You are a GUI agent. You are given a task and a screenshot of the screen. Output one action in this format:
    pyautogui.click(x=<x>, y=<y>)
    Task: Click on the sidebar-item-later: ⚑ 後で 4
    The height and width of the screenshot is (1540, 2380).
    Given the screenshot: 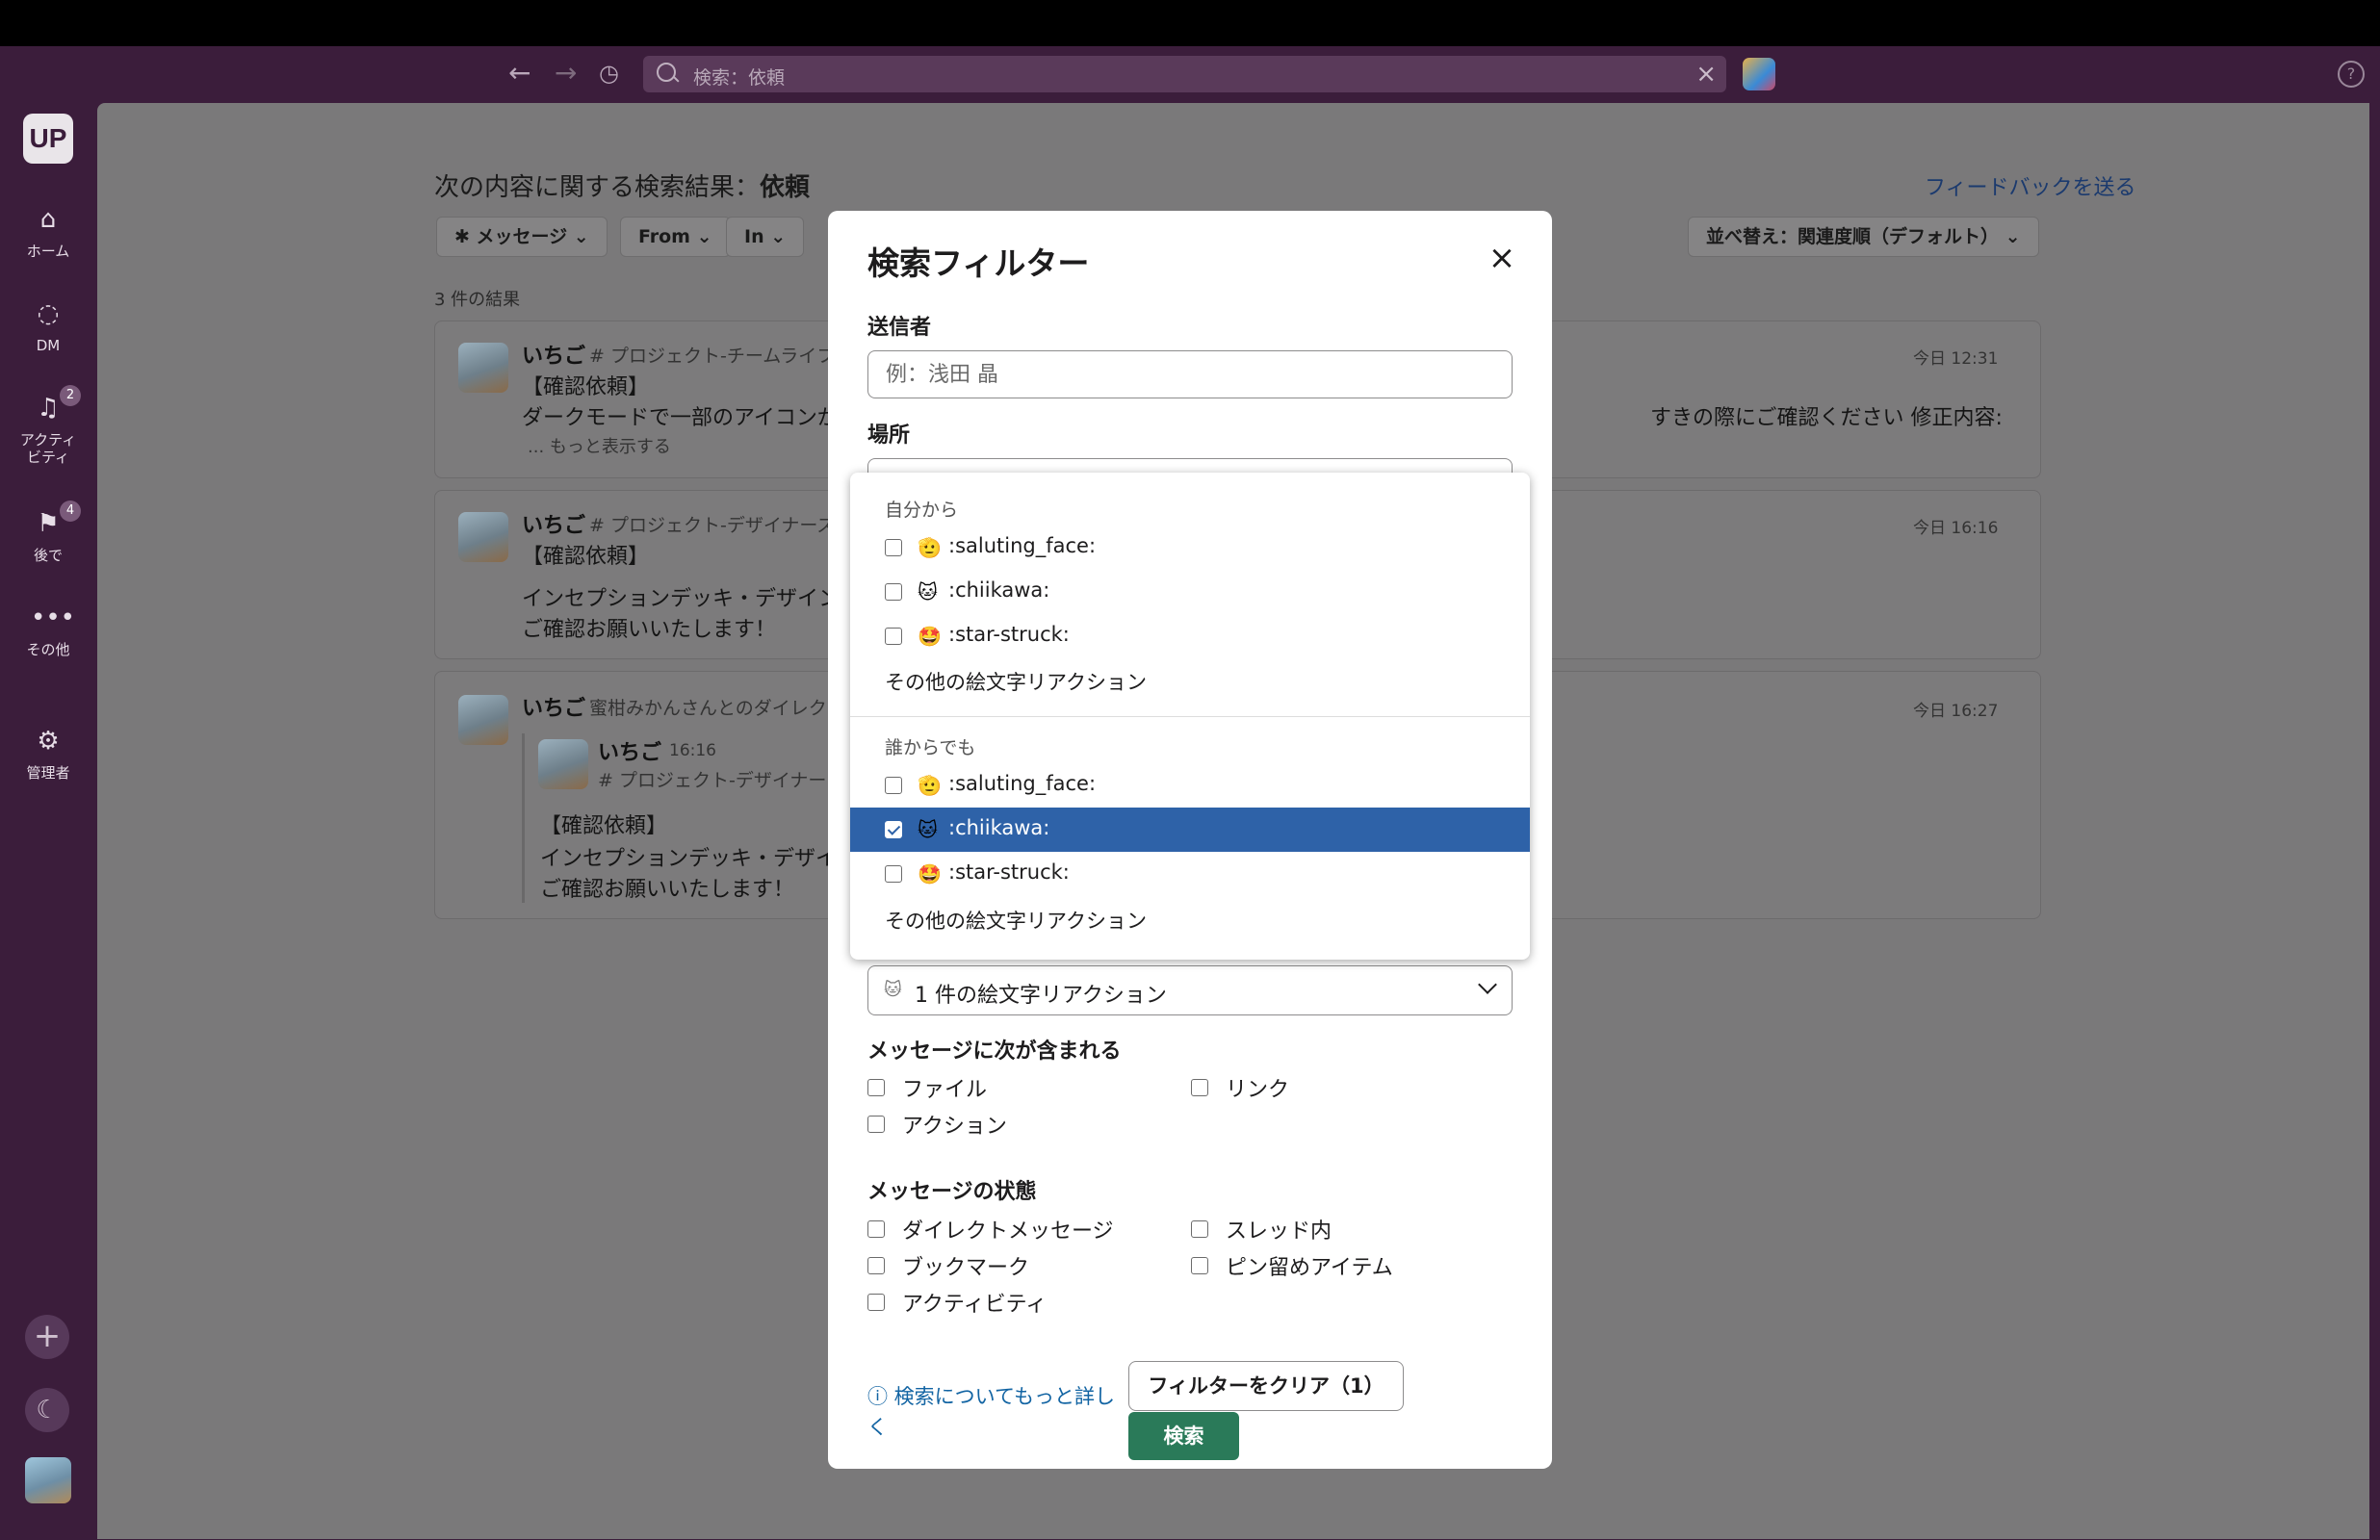 What is the action you would take?
    pyautogui.click(x=48, y=532)
    